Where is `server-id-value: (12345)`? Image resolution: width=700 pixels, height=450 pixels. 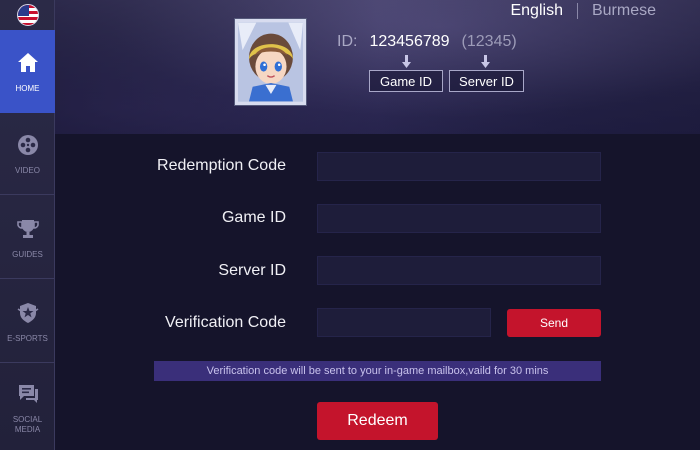 server-id-value: (12345) is located at coordinates (489, 41).